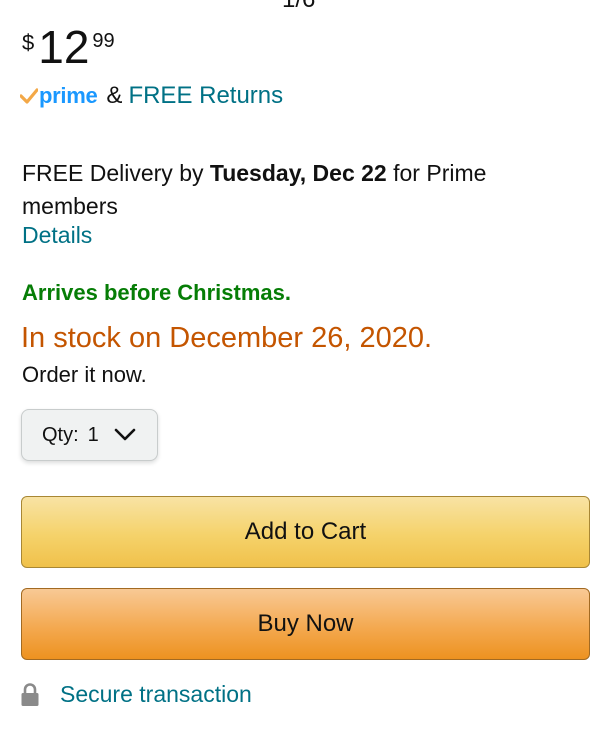 The image size is (610, 752). What do you see at coordinates (156, 292) in the screenshot?
I see `arrives-message: Arrives before Christmas.` at bounding box center [156, 292].